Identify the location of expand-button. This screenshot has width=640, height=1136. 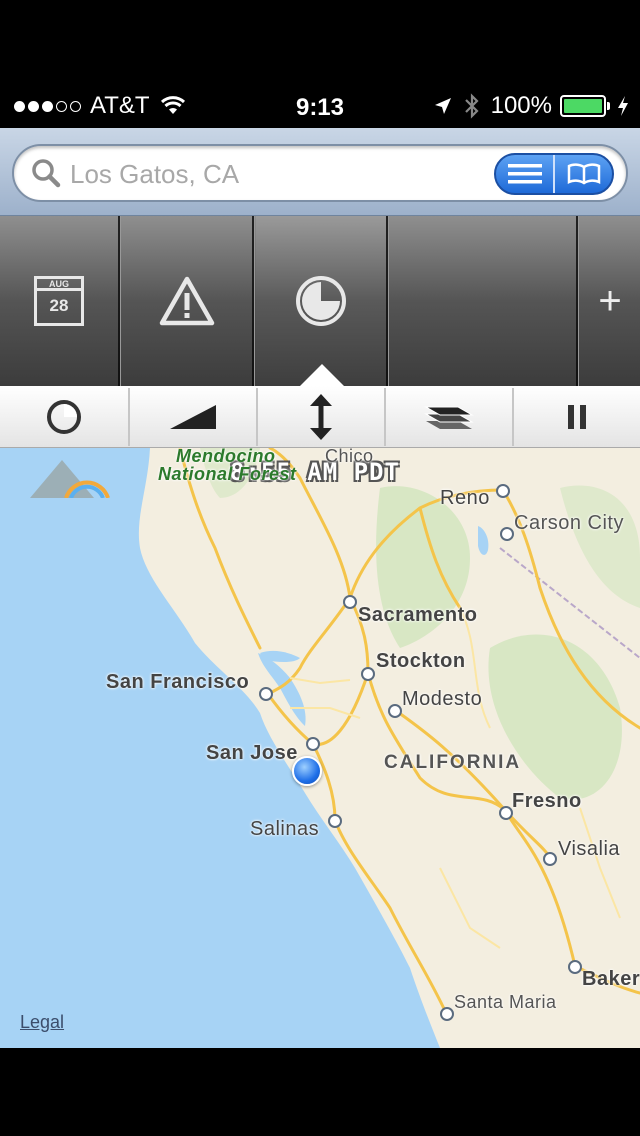
(321, 417).